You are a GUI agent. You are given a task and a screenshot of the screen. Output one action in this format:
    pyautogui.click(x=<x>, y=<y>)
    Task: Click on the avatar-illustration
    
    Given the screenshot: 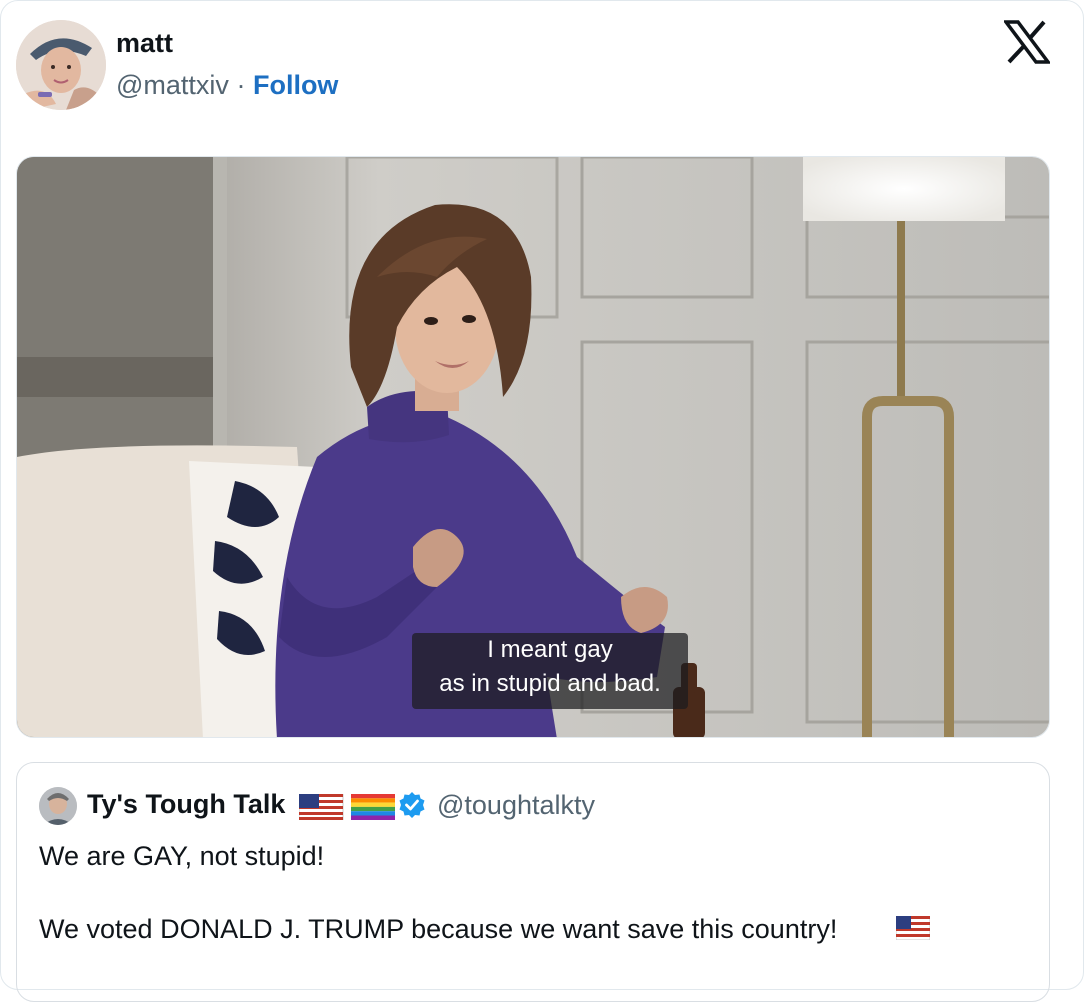 What is the action you would take?
    pyautogui.click(x=61, y=65)
    